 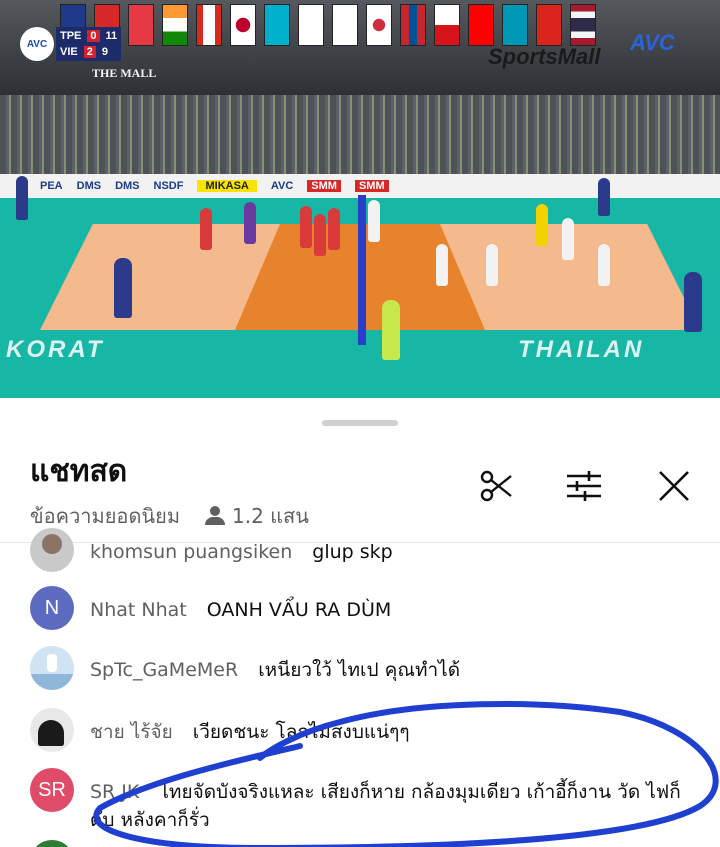 I want to click on chat-message: khomsun puangsiken glup skp, so click(x=370, y=550).